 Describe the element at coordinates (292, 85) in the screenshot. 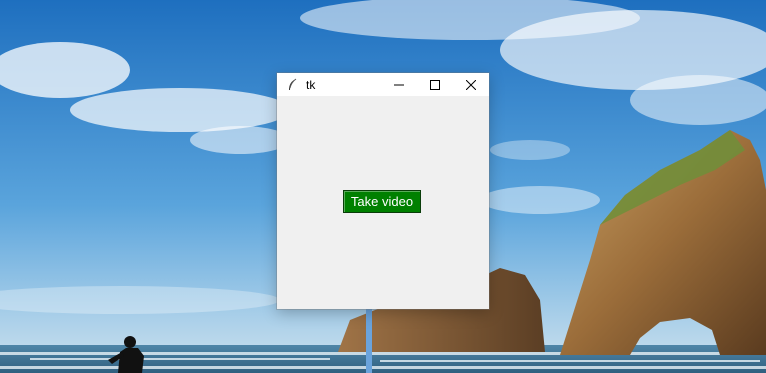

I see `feather-icon` at that location.